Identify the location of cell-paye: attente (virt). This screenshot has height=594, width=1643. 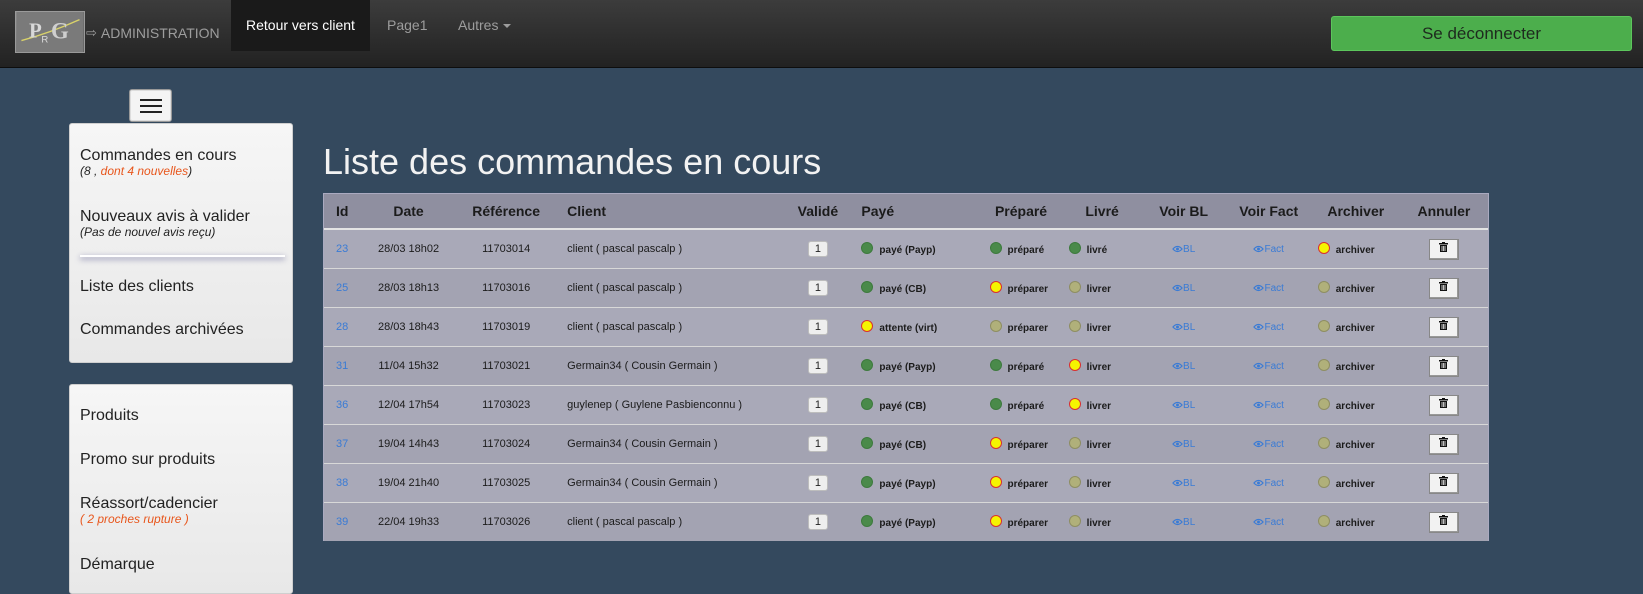
(916, 326).